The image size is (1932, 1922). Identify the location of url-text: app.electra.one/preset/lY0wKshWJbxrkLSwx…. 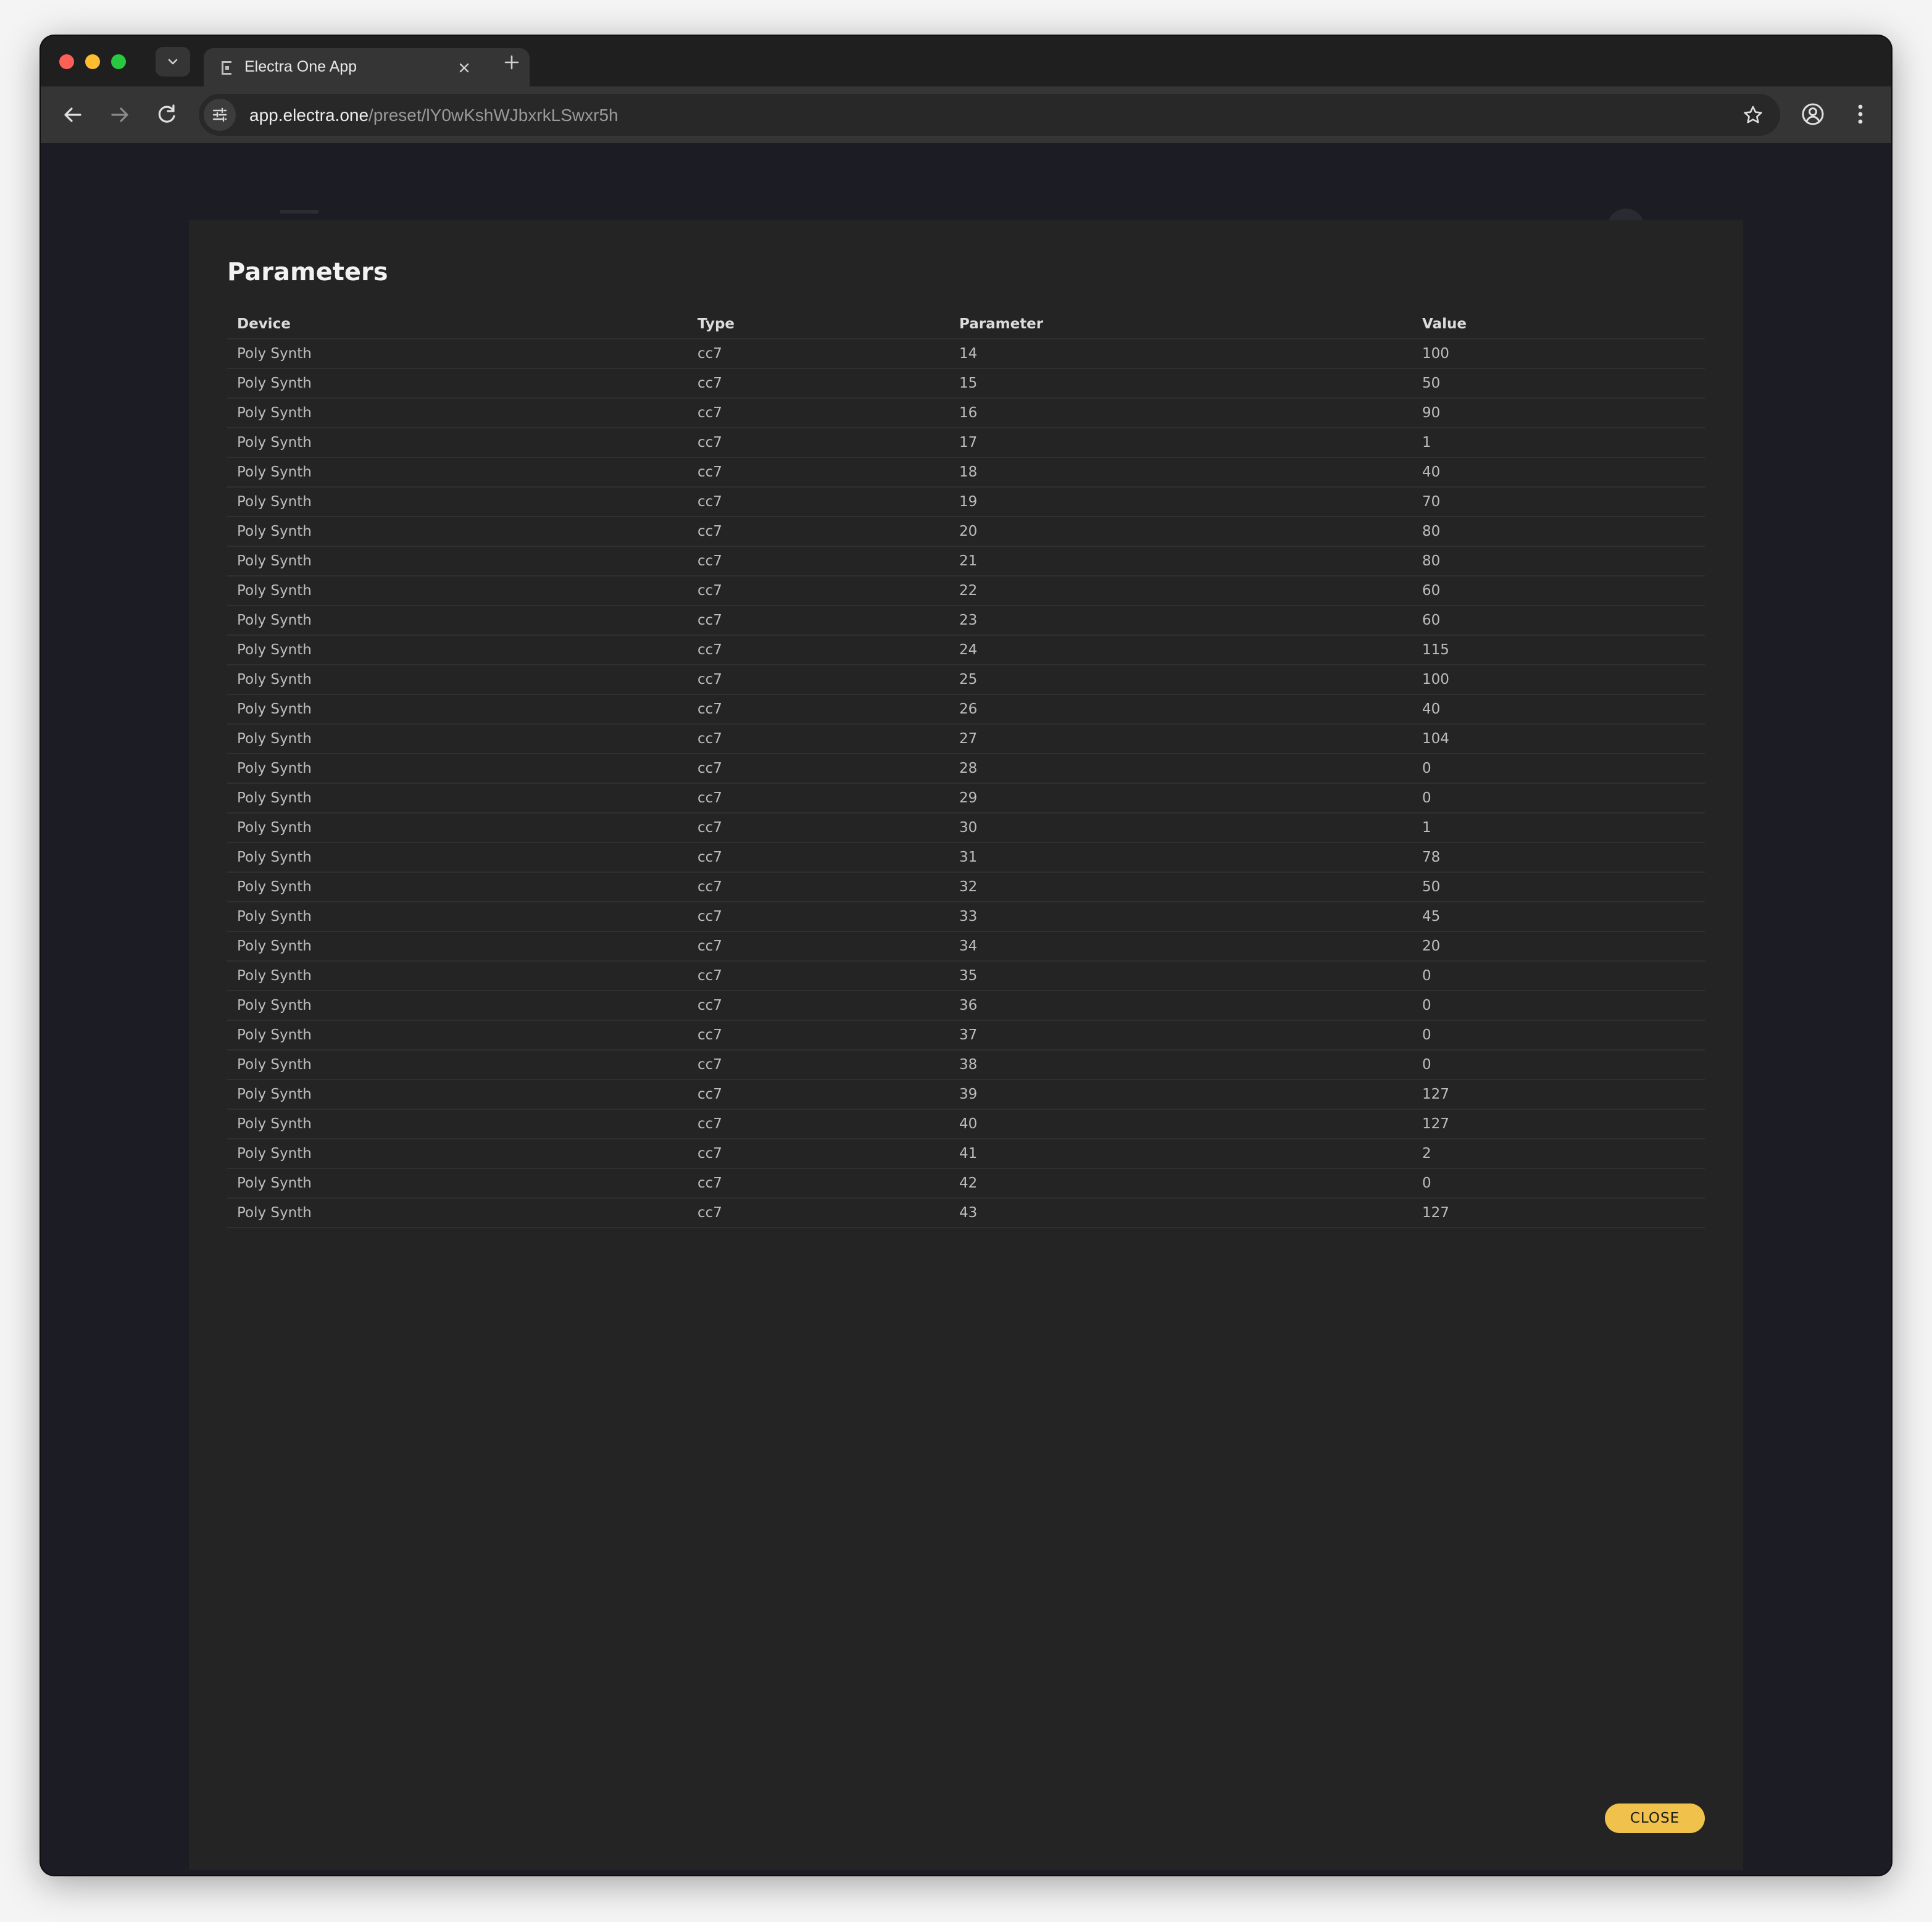
(433, 116).